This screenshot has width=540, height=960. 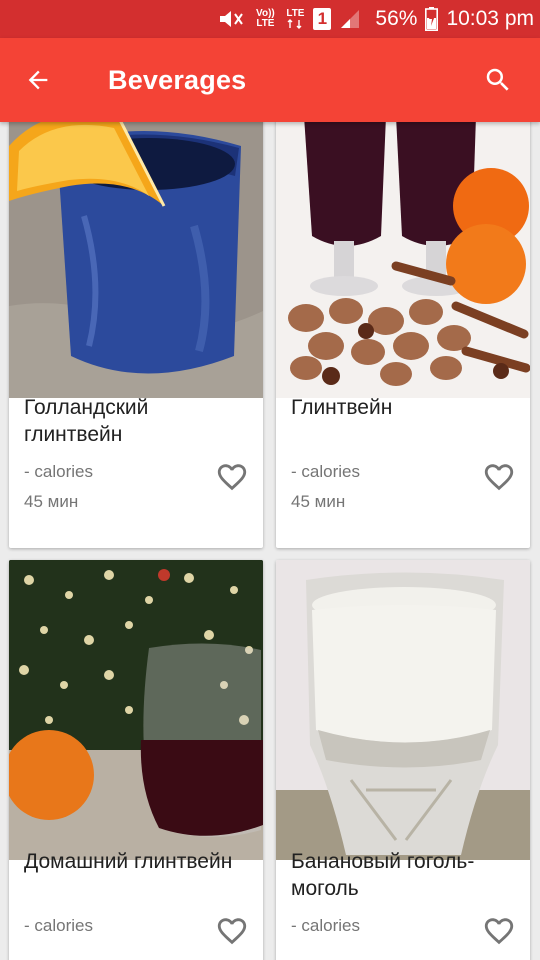 What do you see at coordinates (128, 861) in the screenshot?
I see `recipe-name: Домашний глинтвейн` at bounding box center [128, 861].